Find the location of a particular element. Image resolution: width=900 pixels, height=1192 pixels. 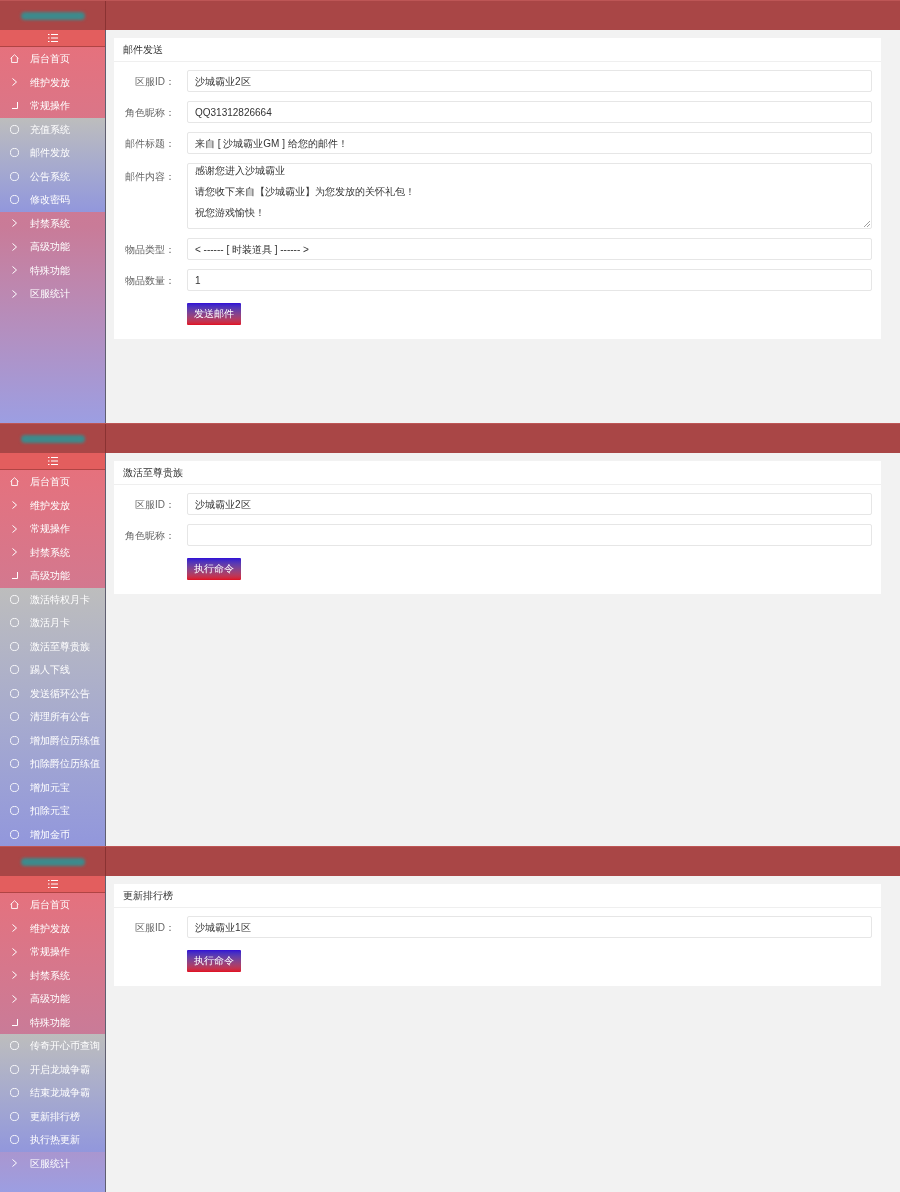

submenu-item: 修改密码 is located at coordinates (52, 200).